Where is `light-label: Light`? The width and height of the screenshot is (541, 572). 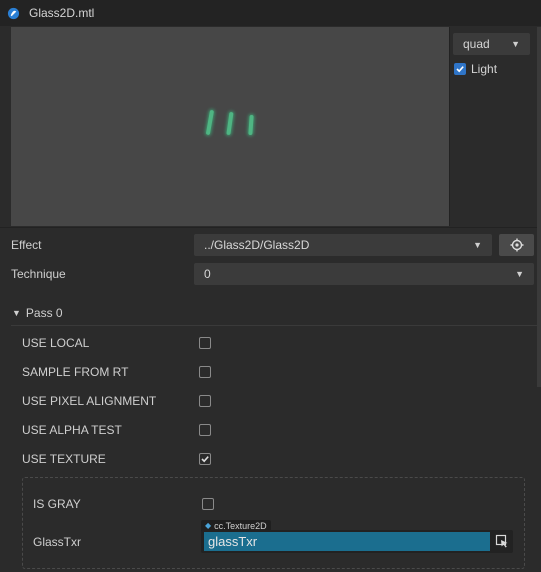 light-label: Light is located at coordinates (484, 69).